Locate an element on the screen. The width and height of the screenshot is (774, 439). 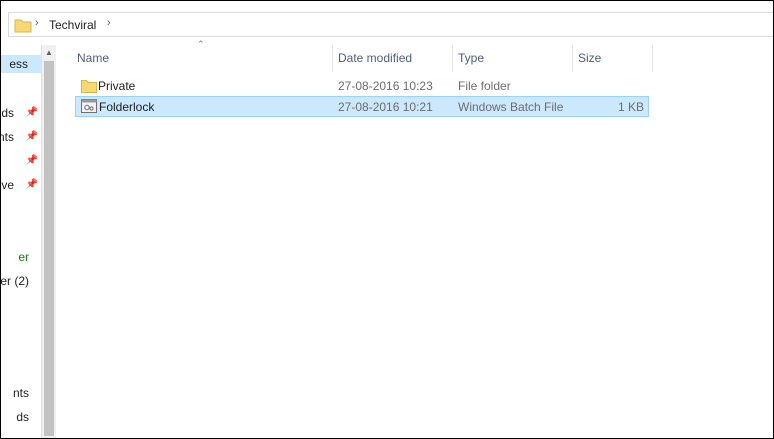
file-type: Windows Batch File is located at coordinates (511, 107).